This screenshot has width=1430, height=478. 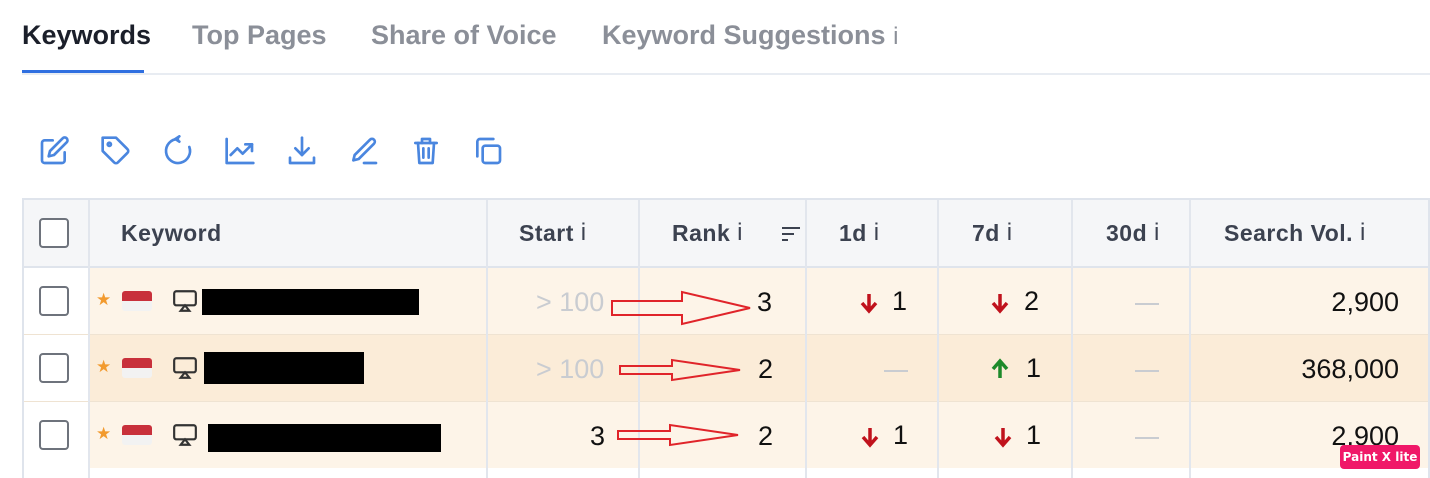 I want to click on column-header-keyword: Keyword, so click(x=171, y=233).